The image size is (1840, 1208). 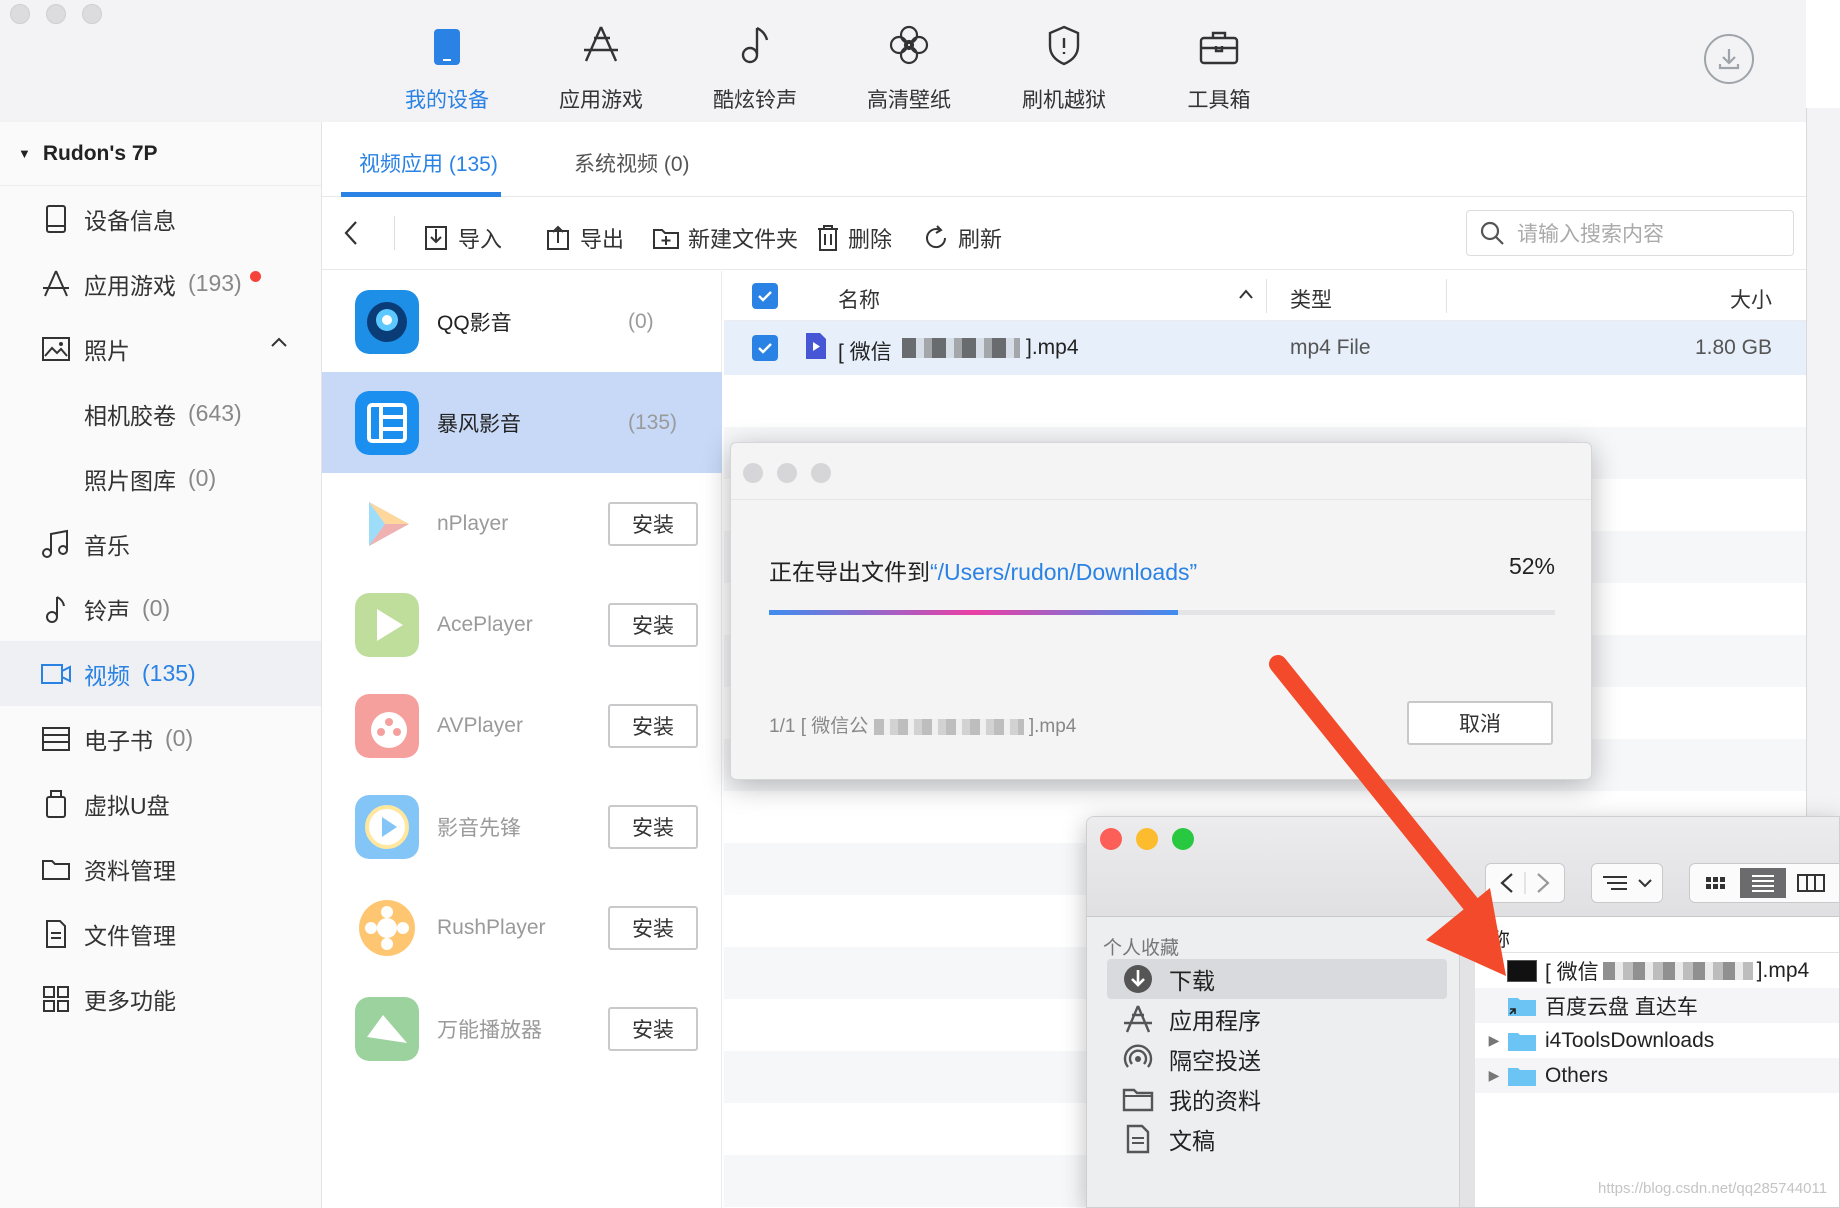 What do you see at coordinates (522, 624) in the screenshot?
I see `app-row-aceplayer: AcePlayer 安装` at bounding box center [522, 624].